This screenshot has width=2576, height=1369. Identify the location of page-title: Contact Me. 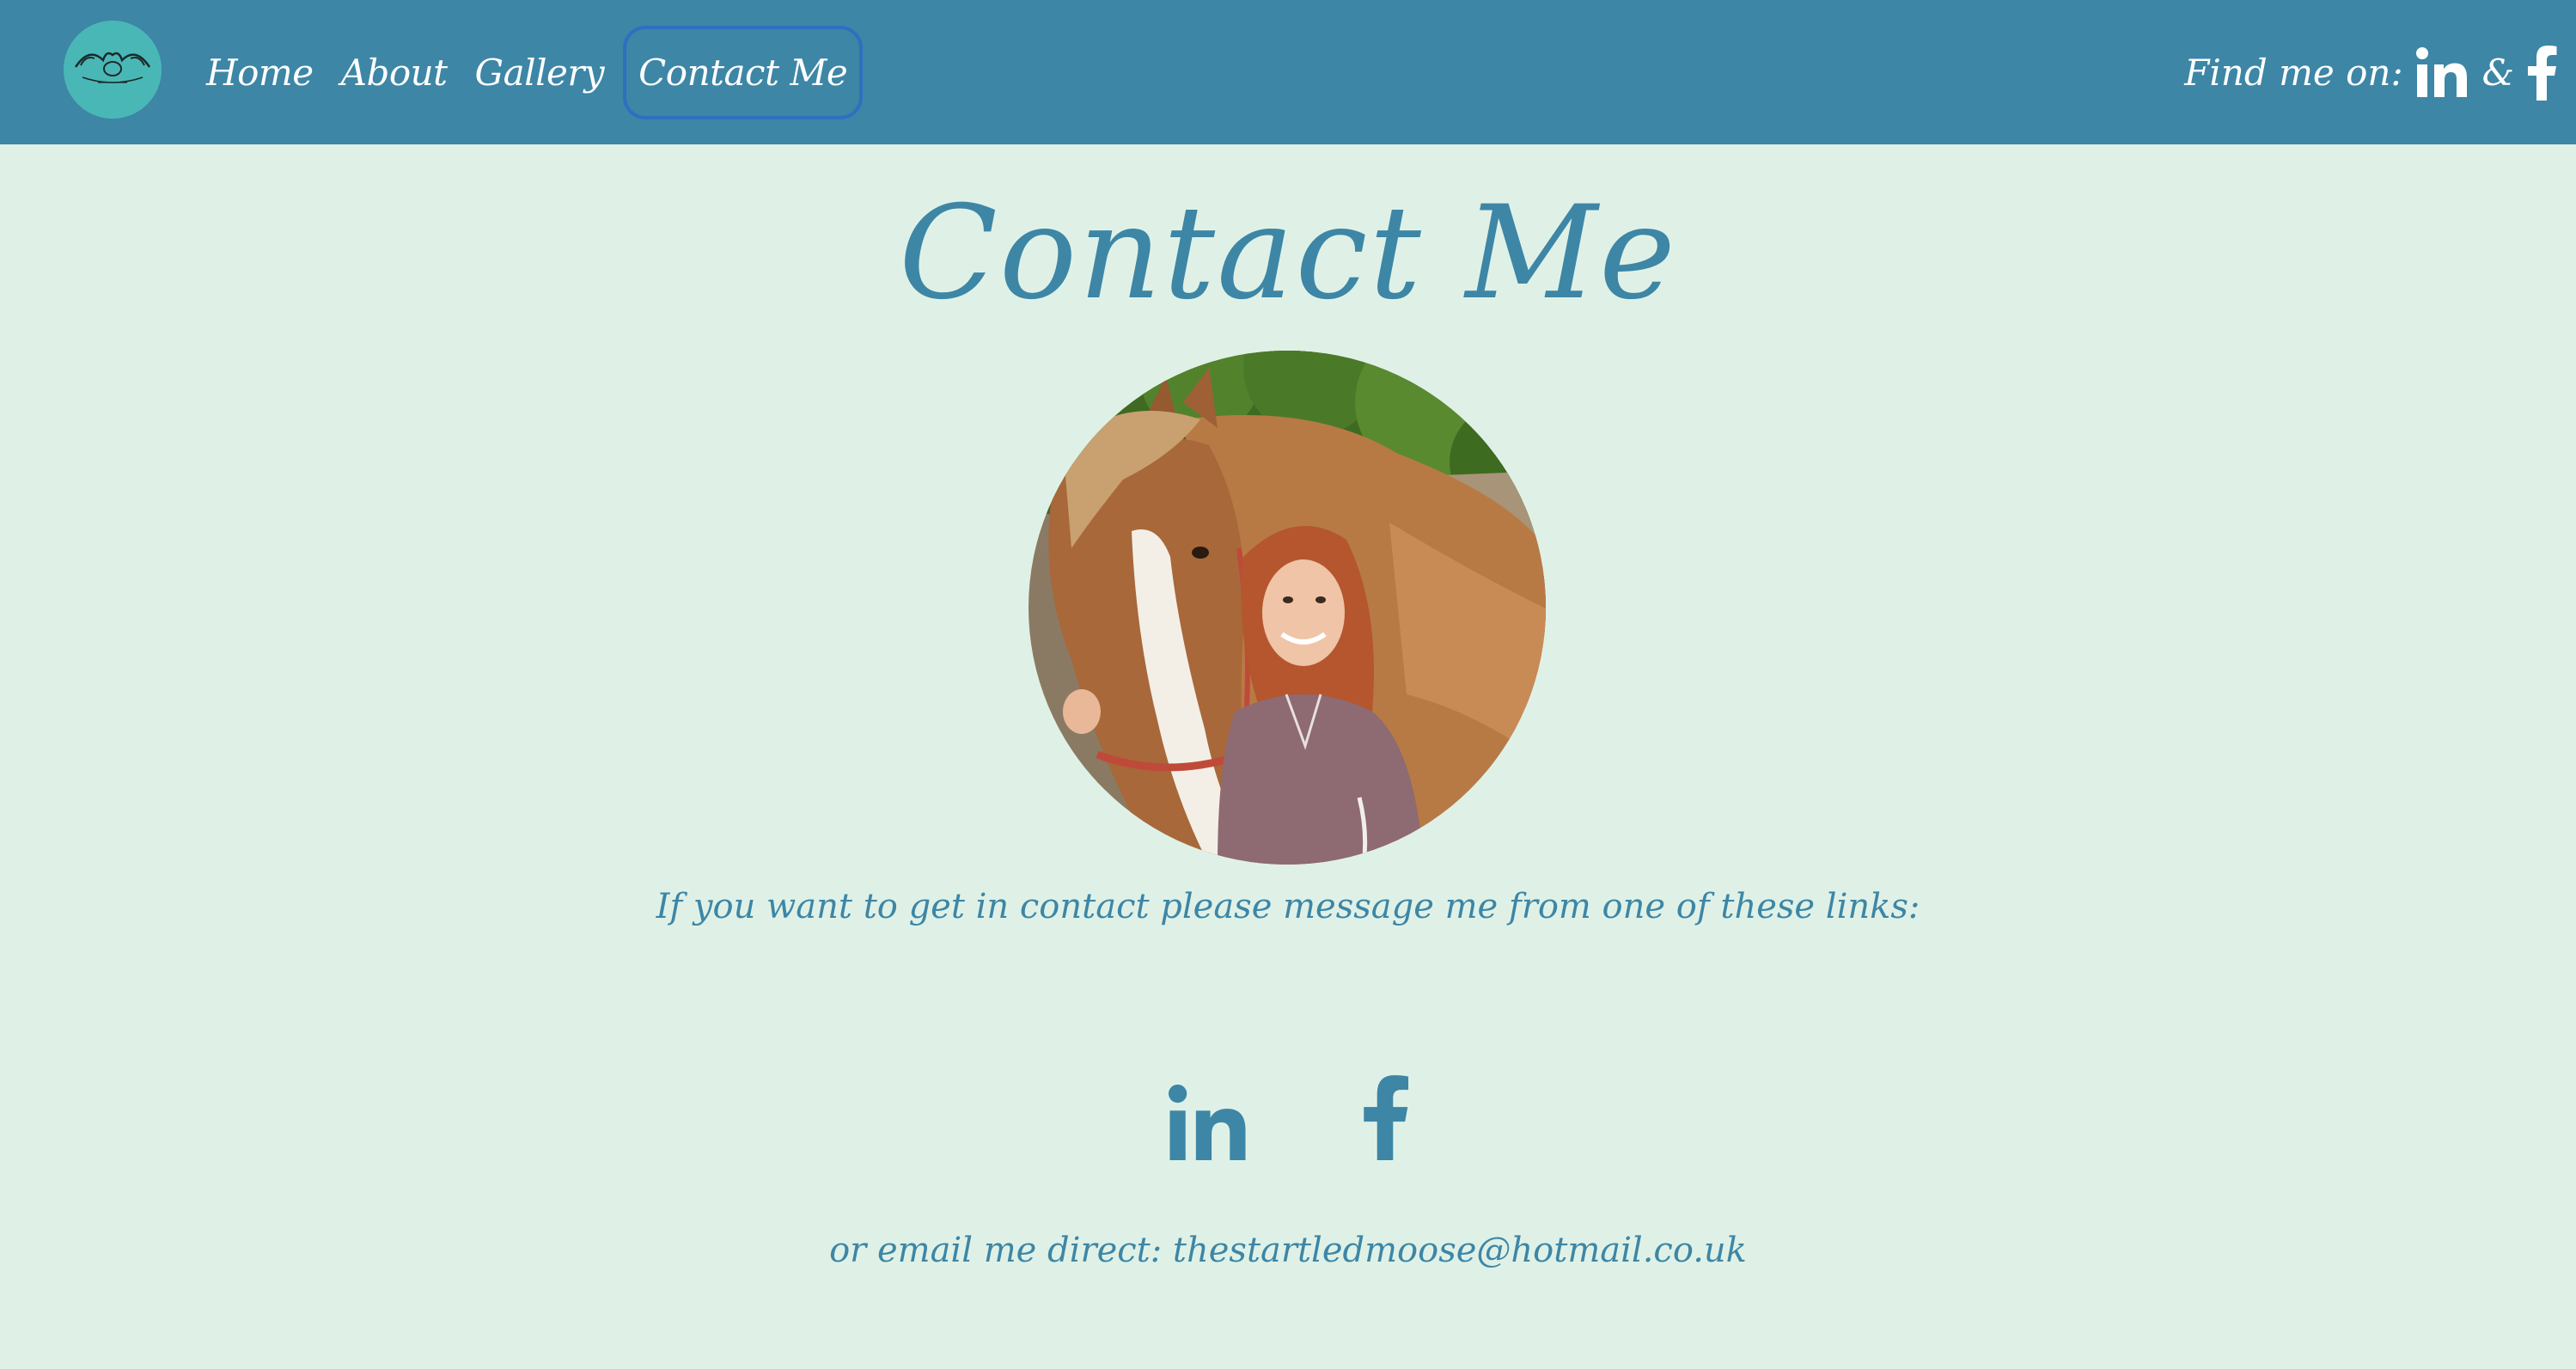
(1288, 254).